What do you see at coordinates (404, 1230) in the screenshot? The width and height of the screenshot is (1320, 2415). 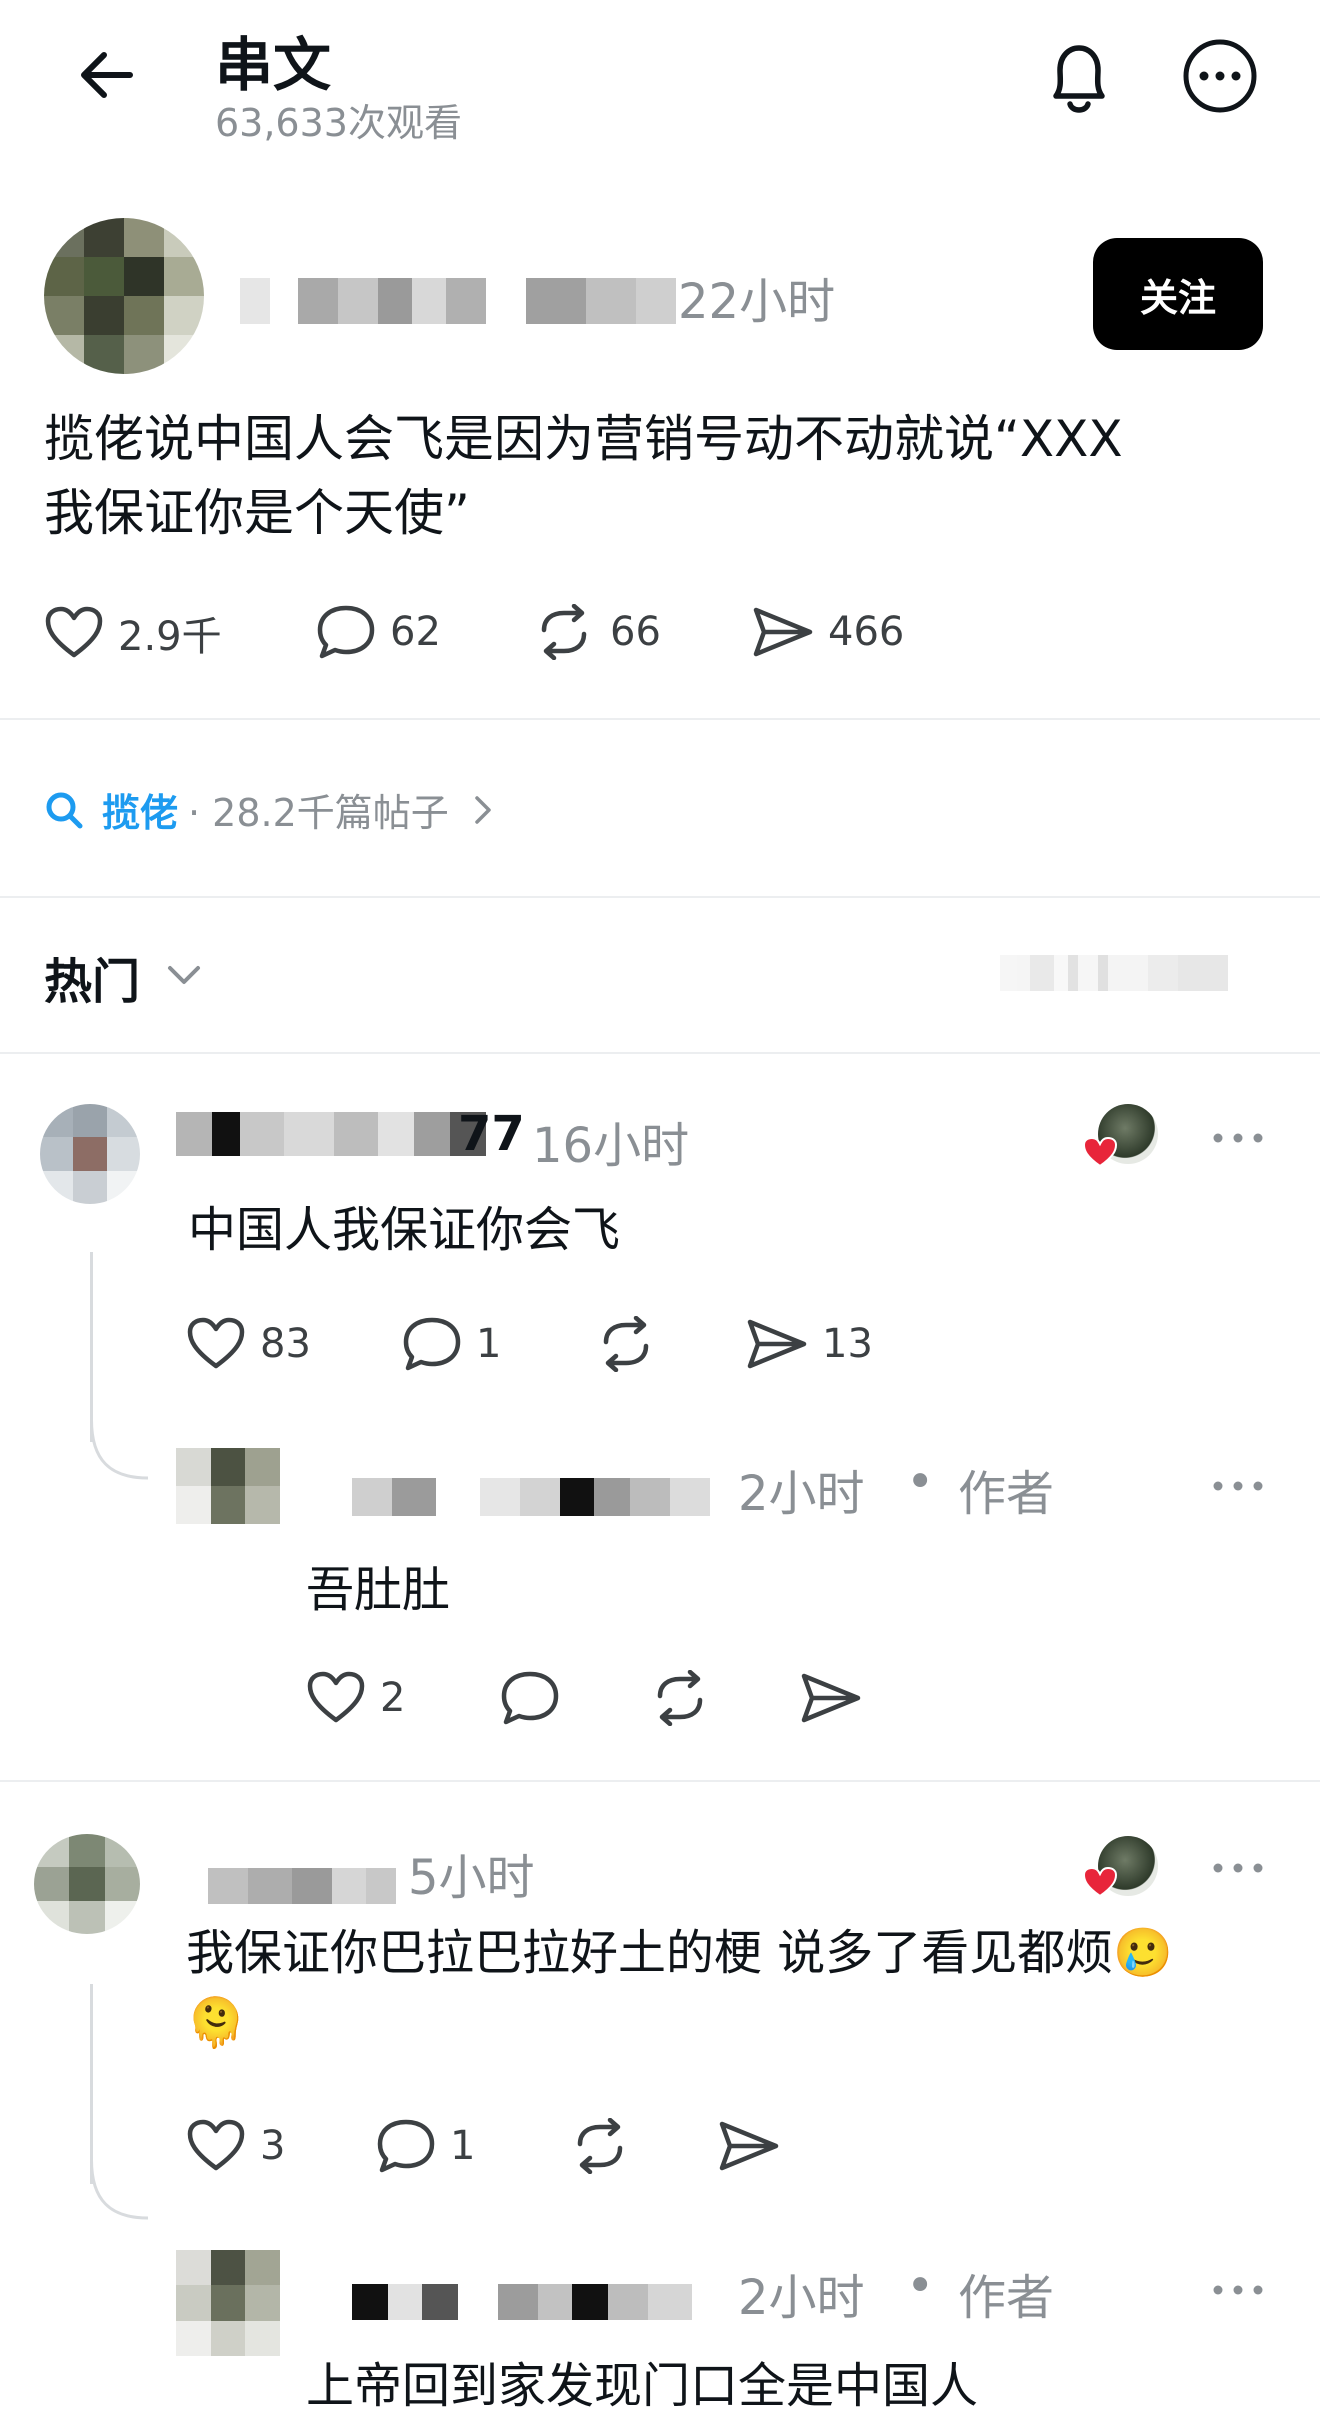 I see `comment-text: 中国人我保证你会飞` at bounding box center [404, 1230].